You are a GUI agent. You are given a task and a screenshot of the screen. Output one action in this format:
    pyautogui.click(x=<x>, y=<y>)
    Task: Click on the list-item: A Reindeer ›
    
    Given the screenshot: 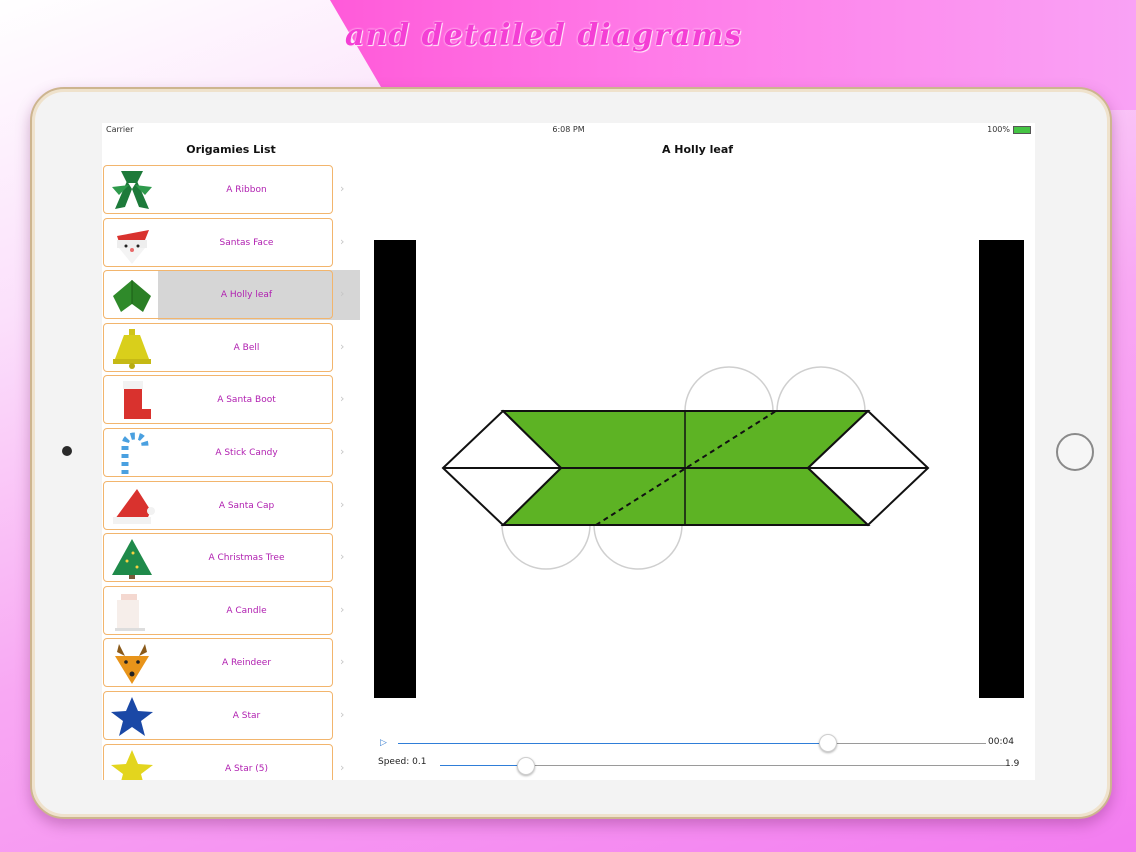 What is the action you would take?
    pyautogui.click(x=231, y=663)
    